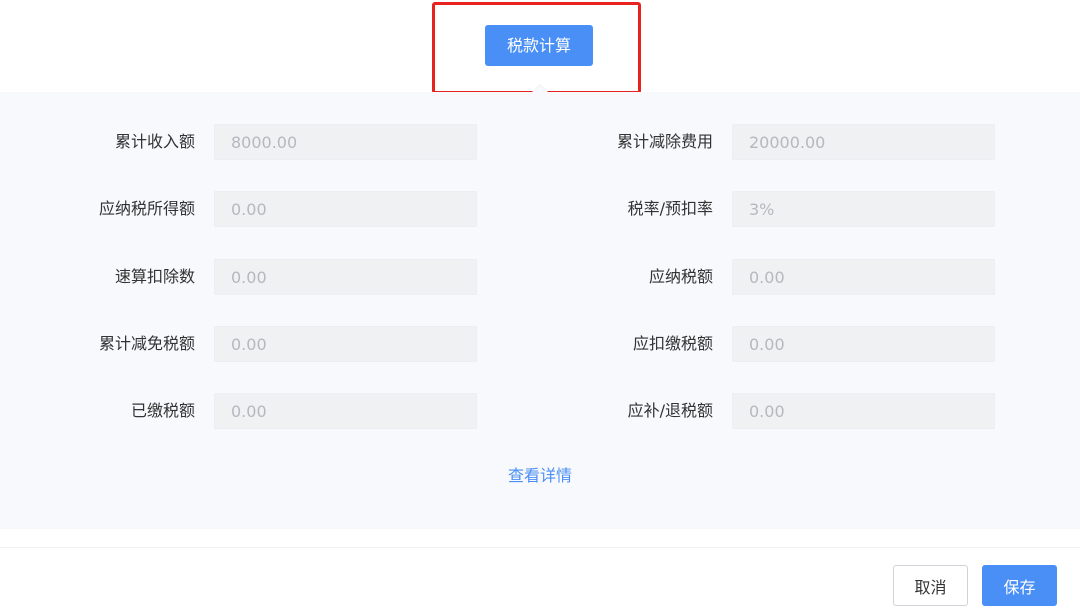 The image size is (1080, 610). What do you see at coordinates (540, 88) in the screenshot?
I see `panel-arrow-icon` at bounding box center [540, 88].